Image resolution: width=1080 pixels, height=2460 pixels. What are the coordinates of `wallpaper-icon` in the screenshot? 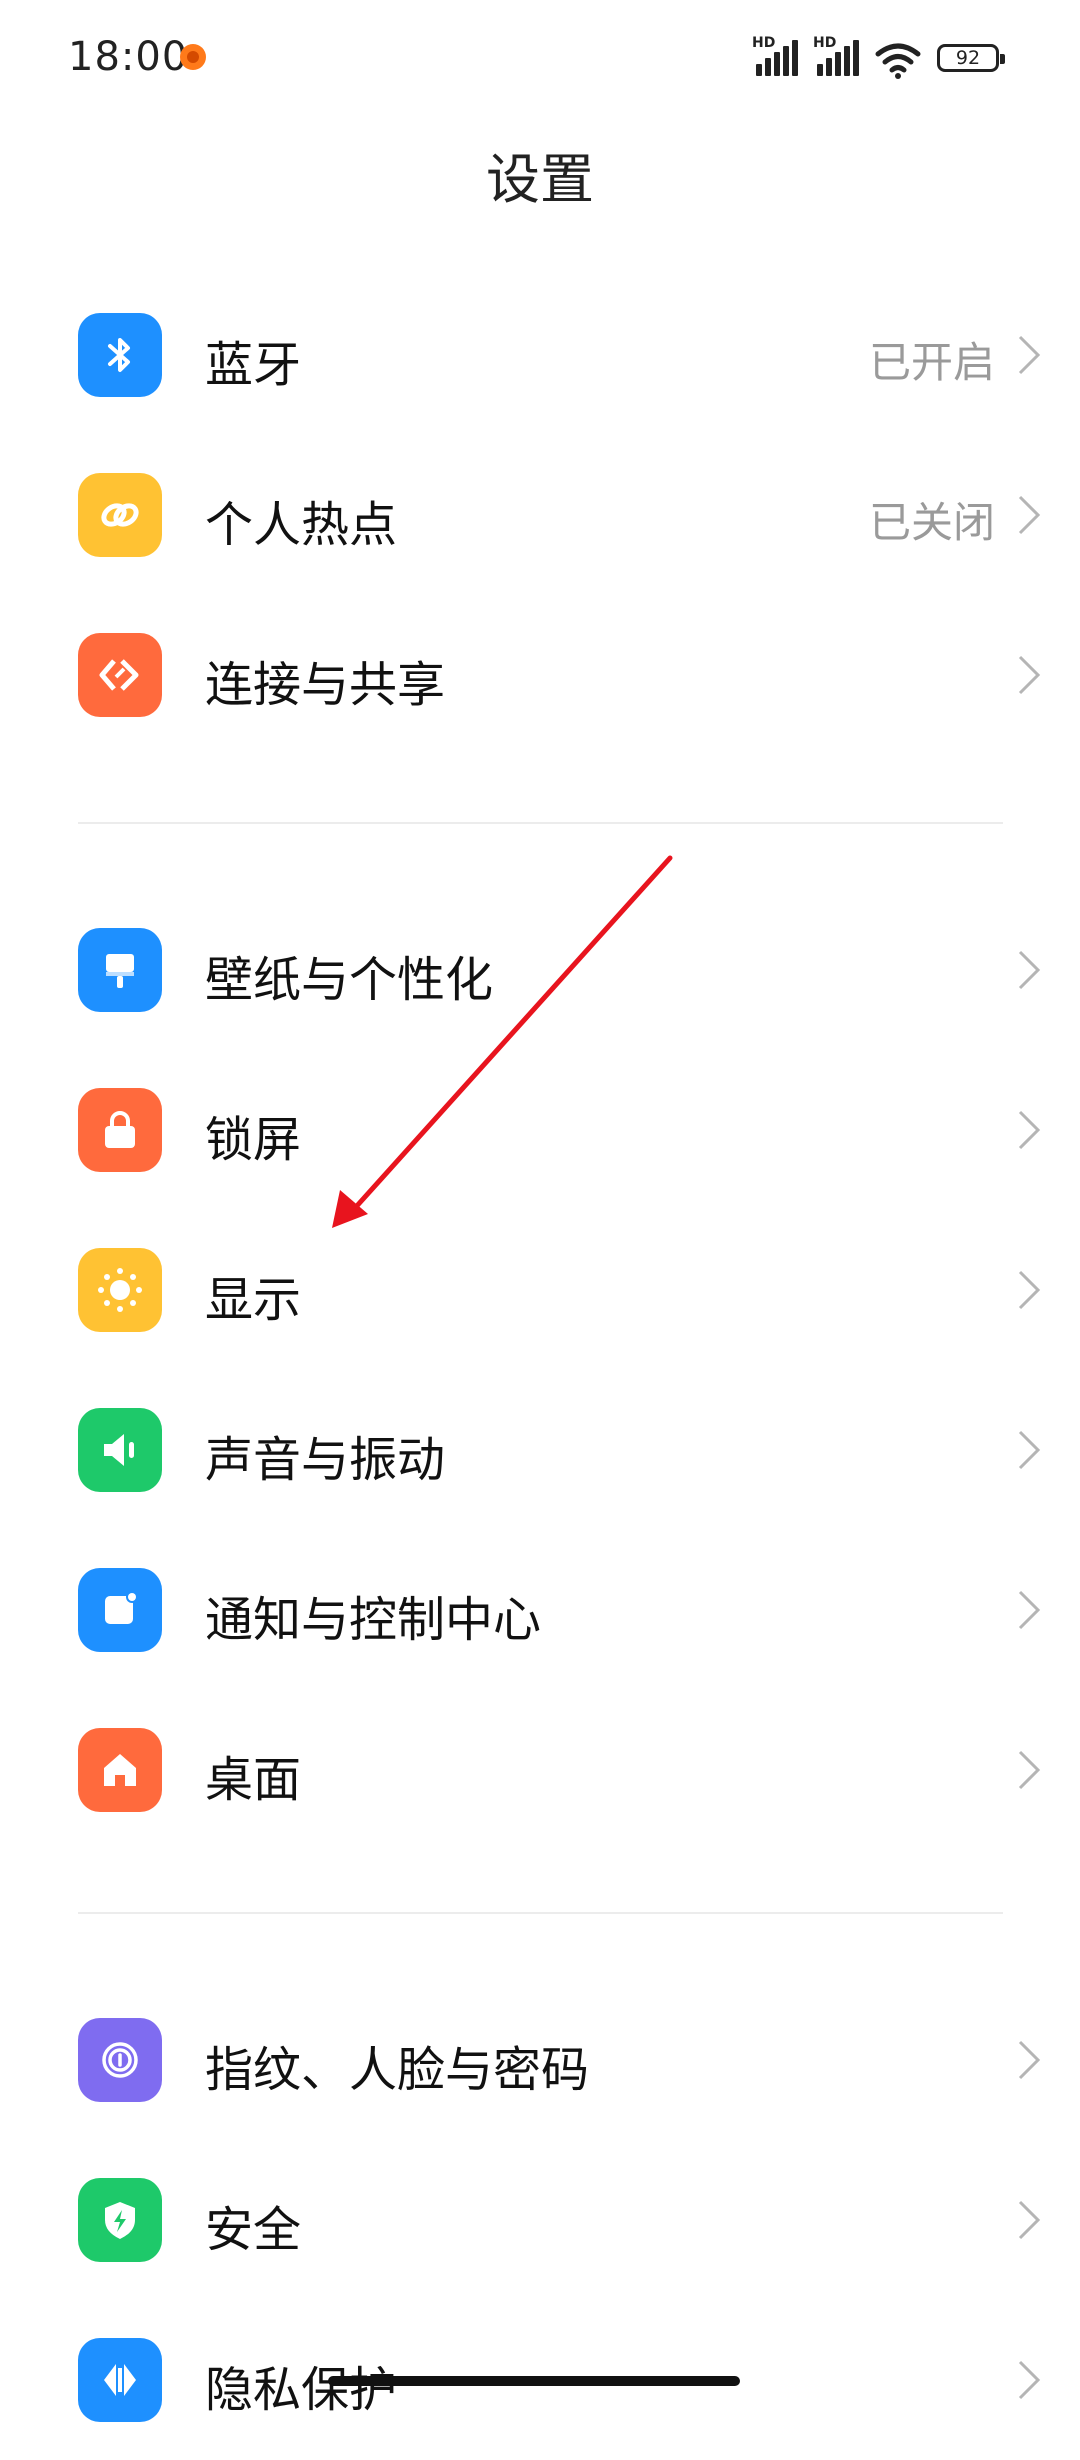 It's located at (120, 970).